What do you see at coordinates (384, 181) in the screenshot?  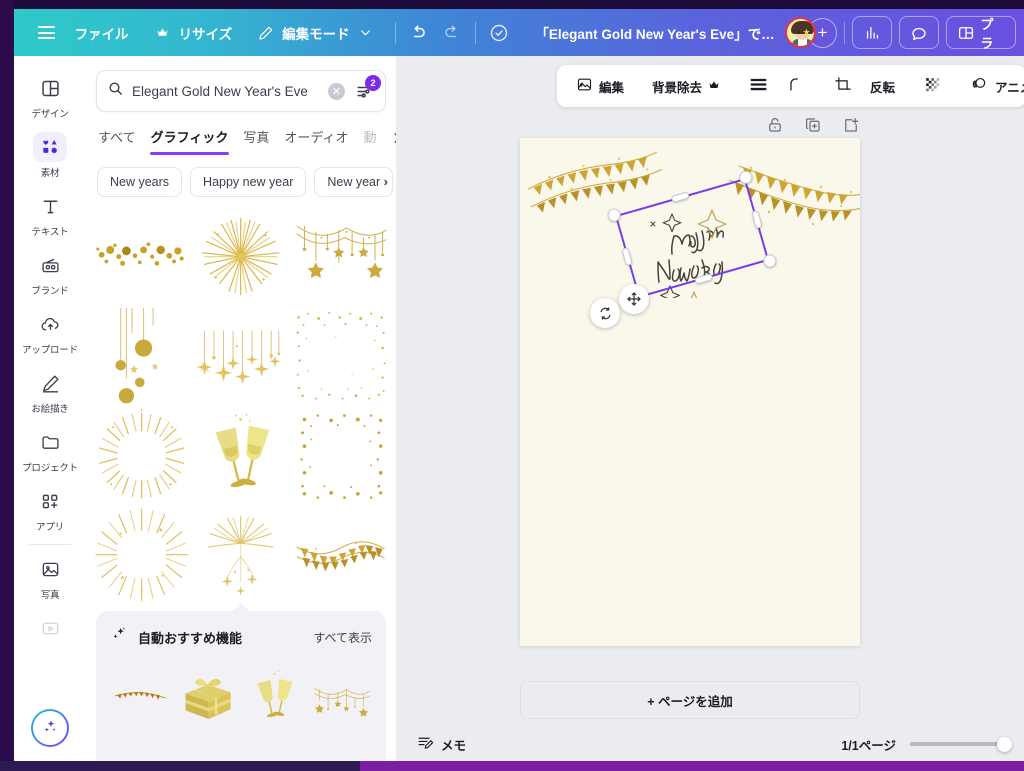 I see `chips-next-icon: ›` at bounding box center [384, 181].